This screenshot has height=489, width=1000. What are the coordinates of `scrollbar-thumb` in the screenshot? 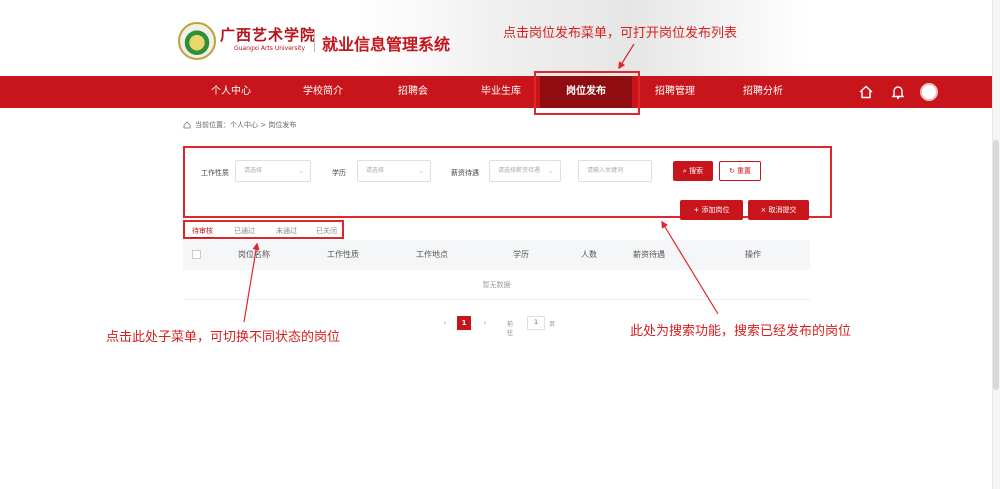 It's located at (996, 265).